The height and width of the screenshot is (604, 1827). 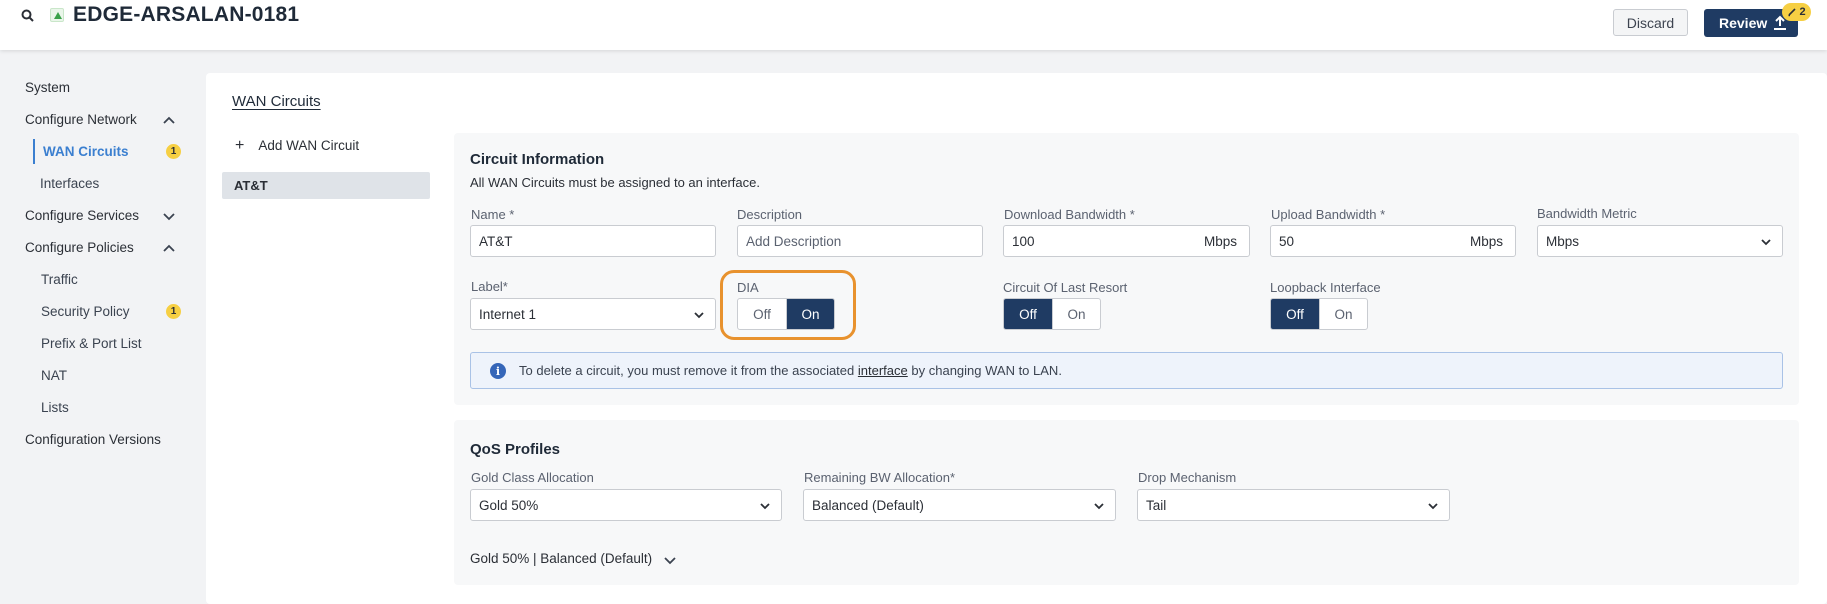 What do you see at coordinates (79, 247) in the screenshot?
I see `sidebar-item-configure-policies: Configure Policies` at bounding box center [79, 247].